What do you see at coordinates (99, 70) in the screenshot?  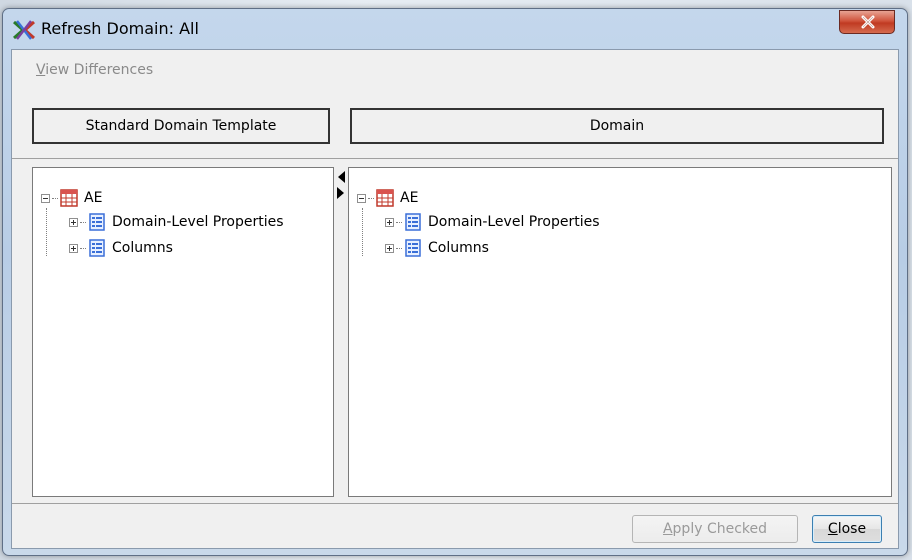 I see `view-differences-label: iew Differences` at bounding box center [99, 70].